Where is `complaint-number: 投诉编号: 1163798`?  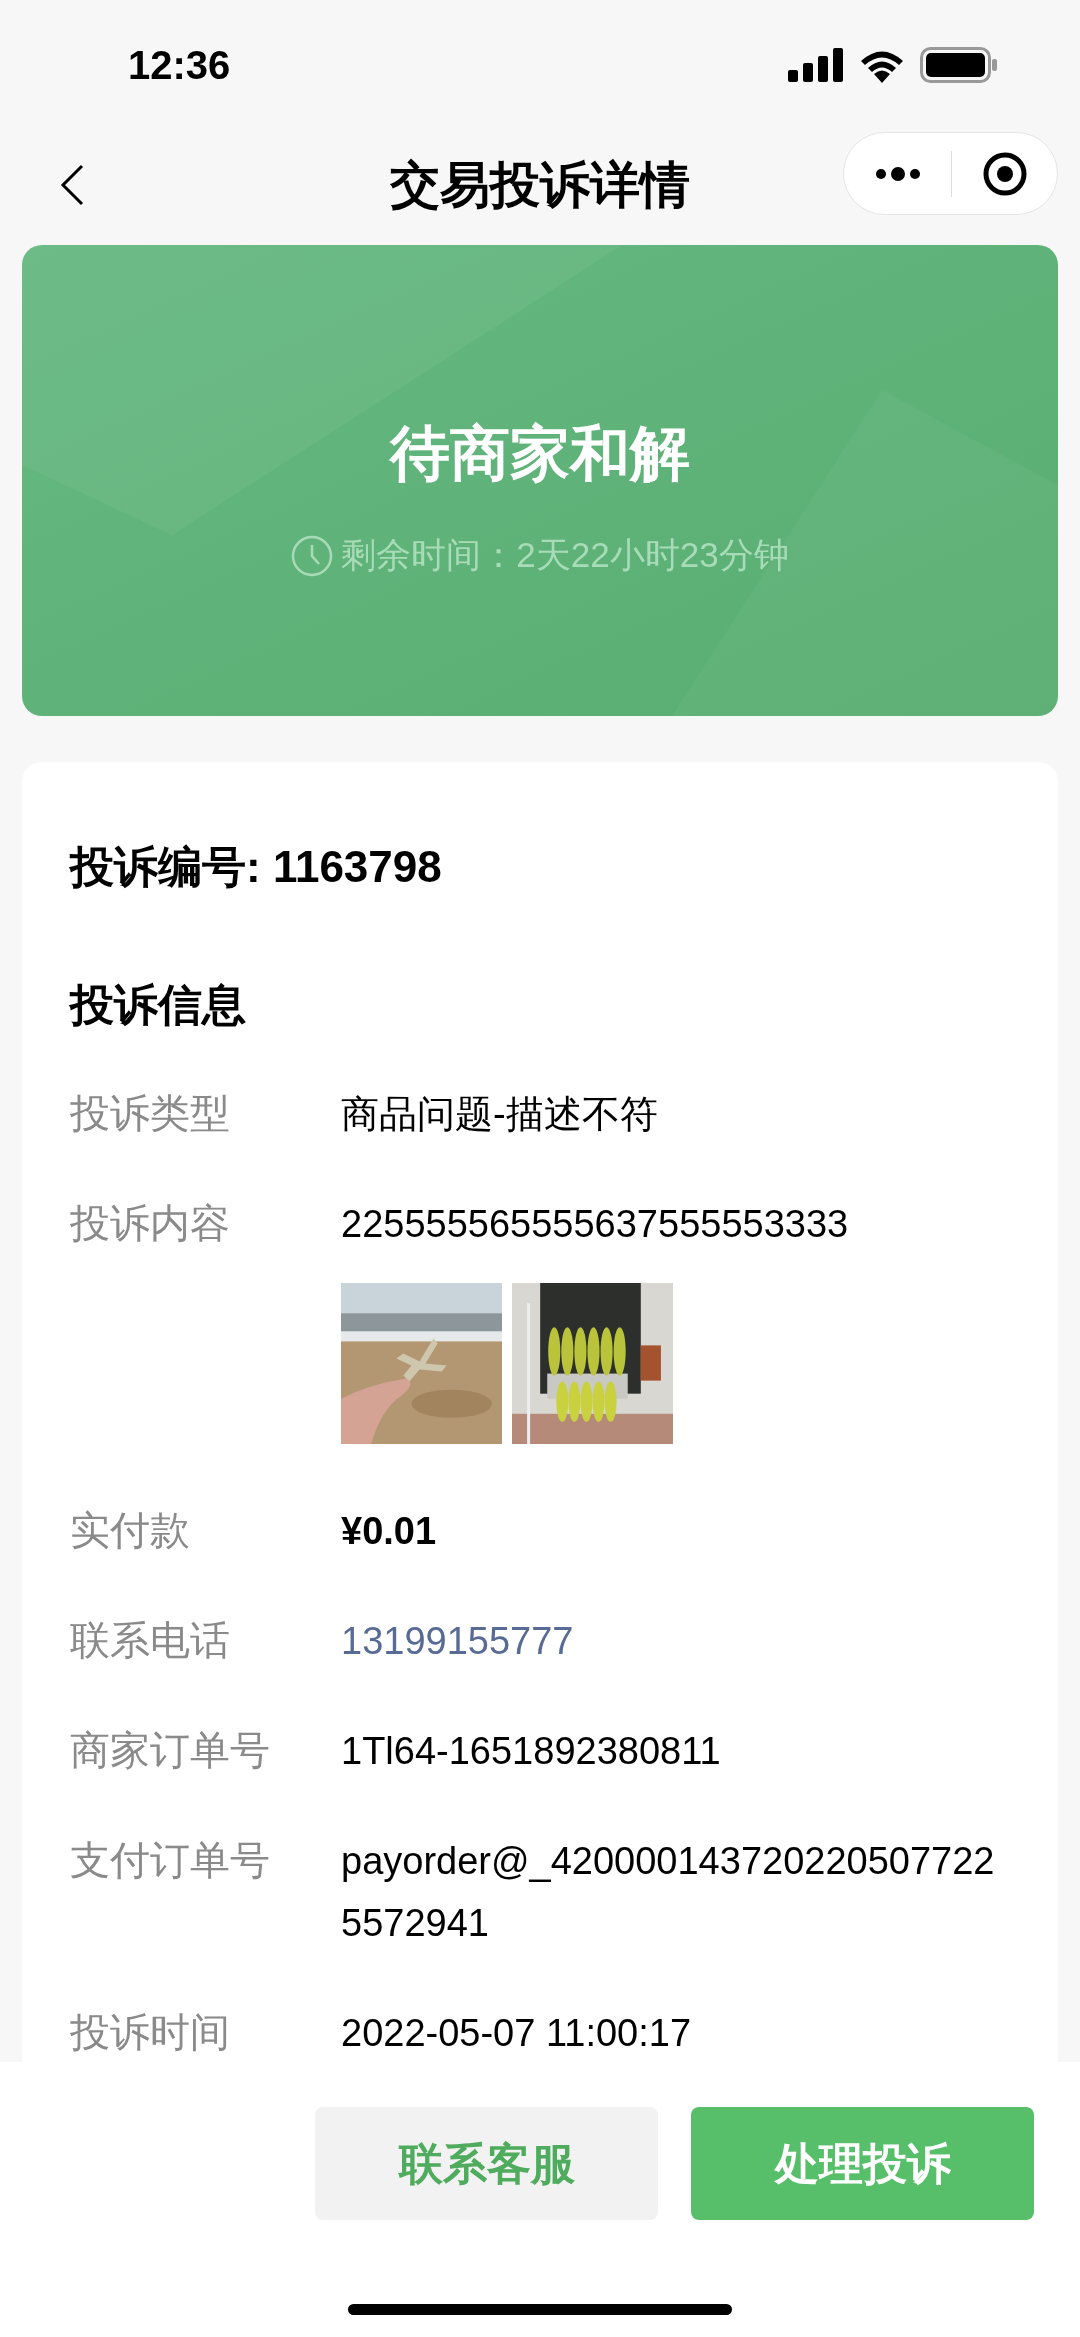 complaint-number: 投诉编号: 1163798 is located at coordinates (256, 867).